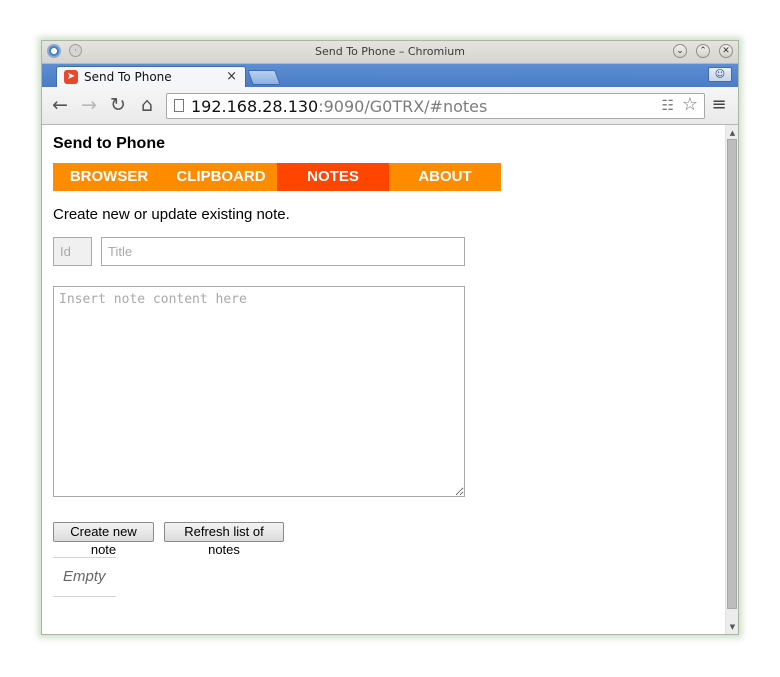  What do you see at coordinates (103, 539) in the screenshot?
I see `create-note-button: Create new note` at bounding box center [103, 539].